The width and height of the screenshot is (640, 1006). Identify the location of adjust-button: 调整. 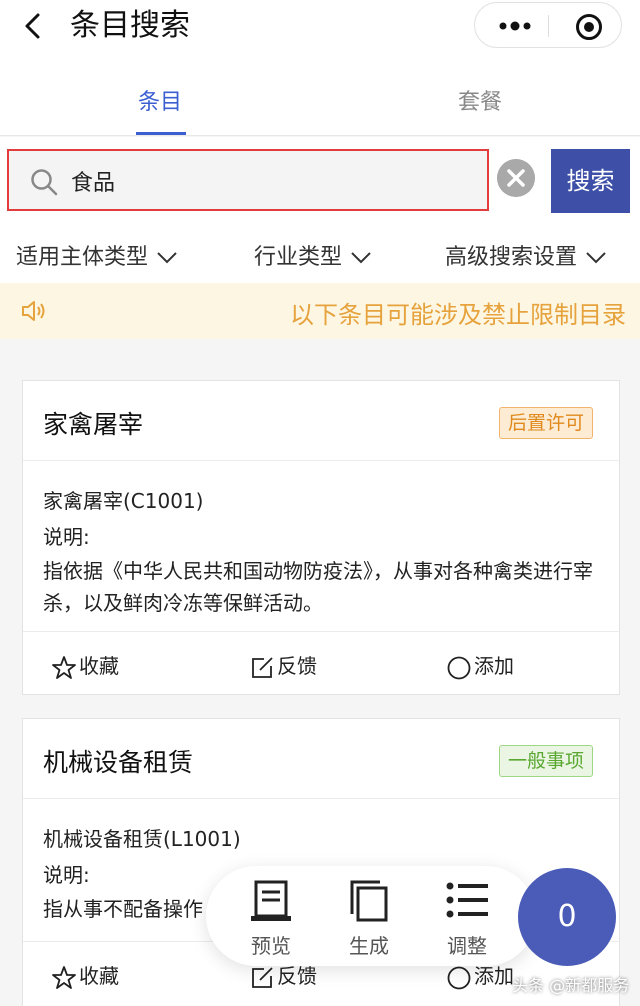
(467, 918).